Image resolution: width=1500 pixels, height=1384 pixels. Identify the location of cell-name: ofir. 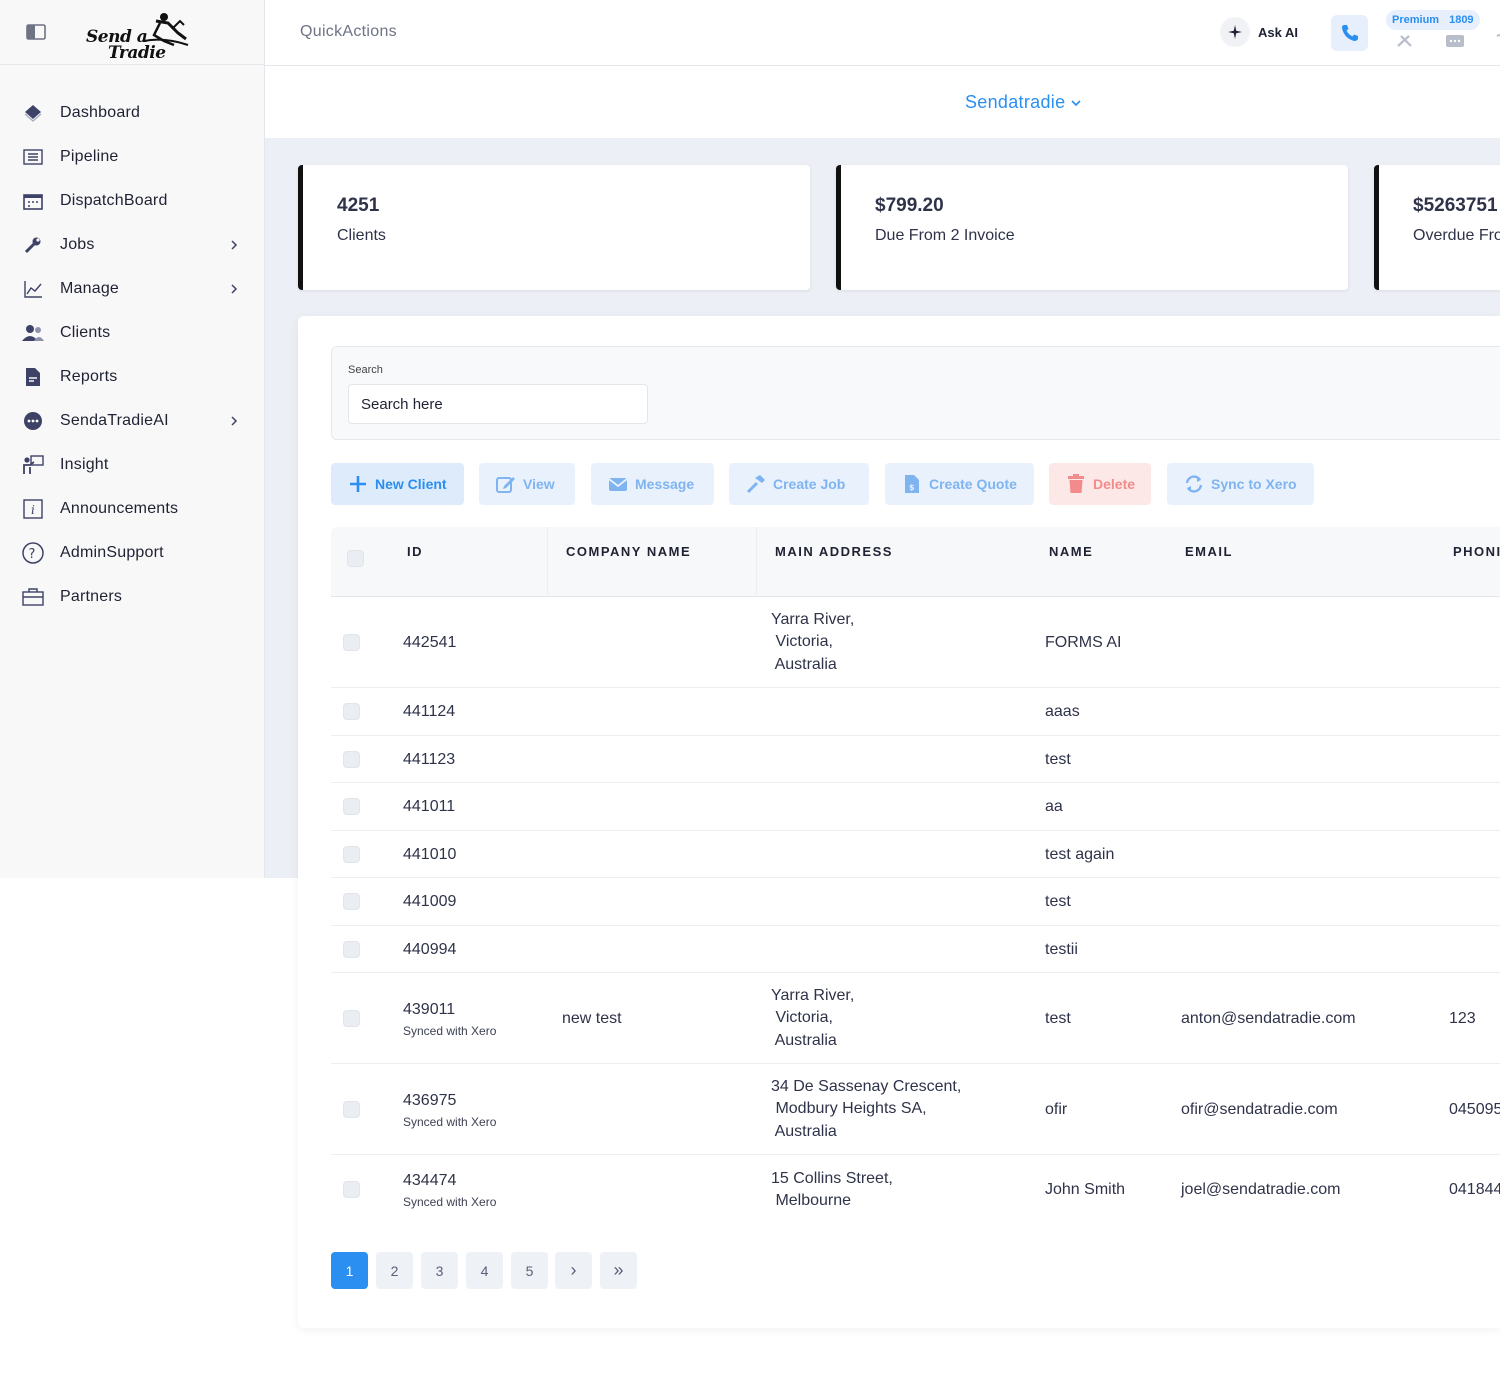
(1056, 1109).